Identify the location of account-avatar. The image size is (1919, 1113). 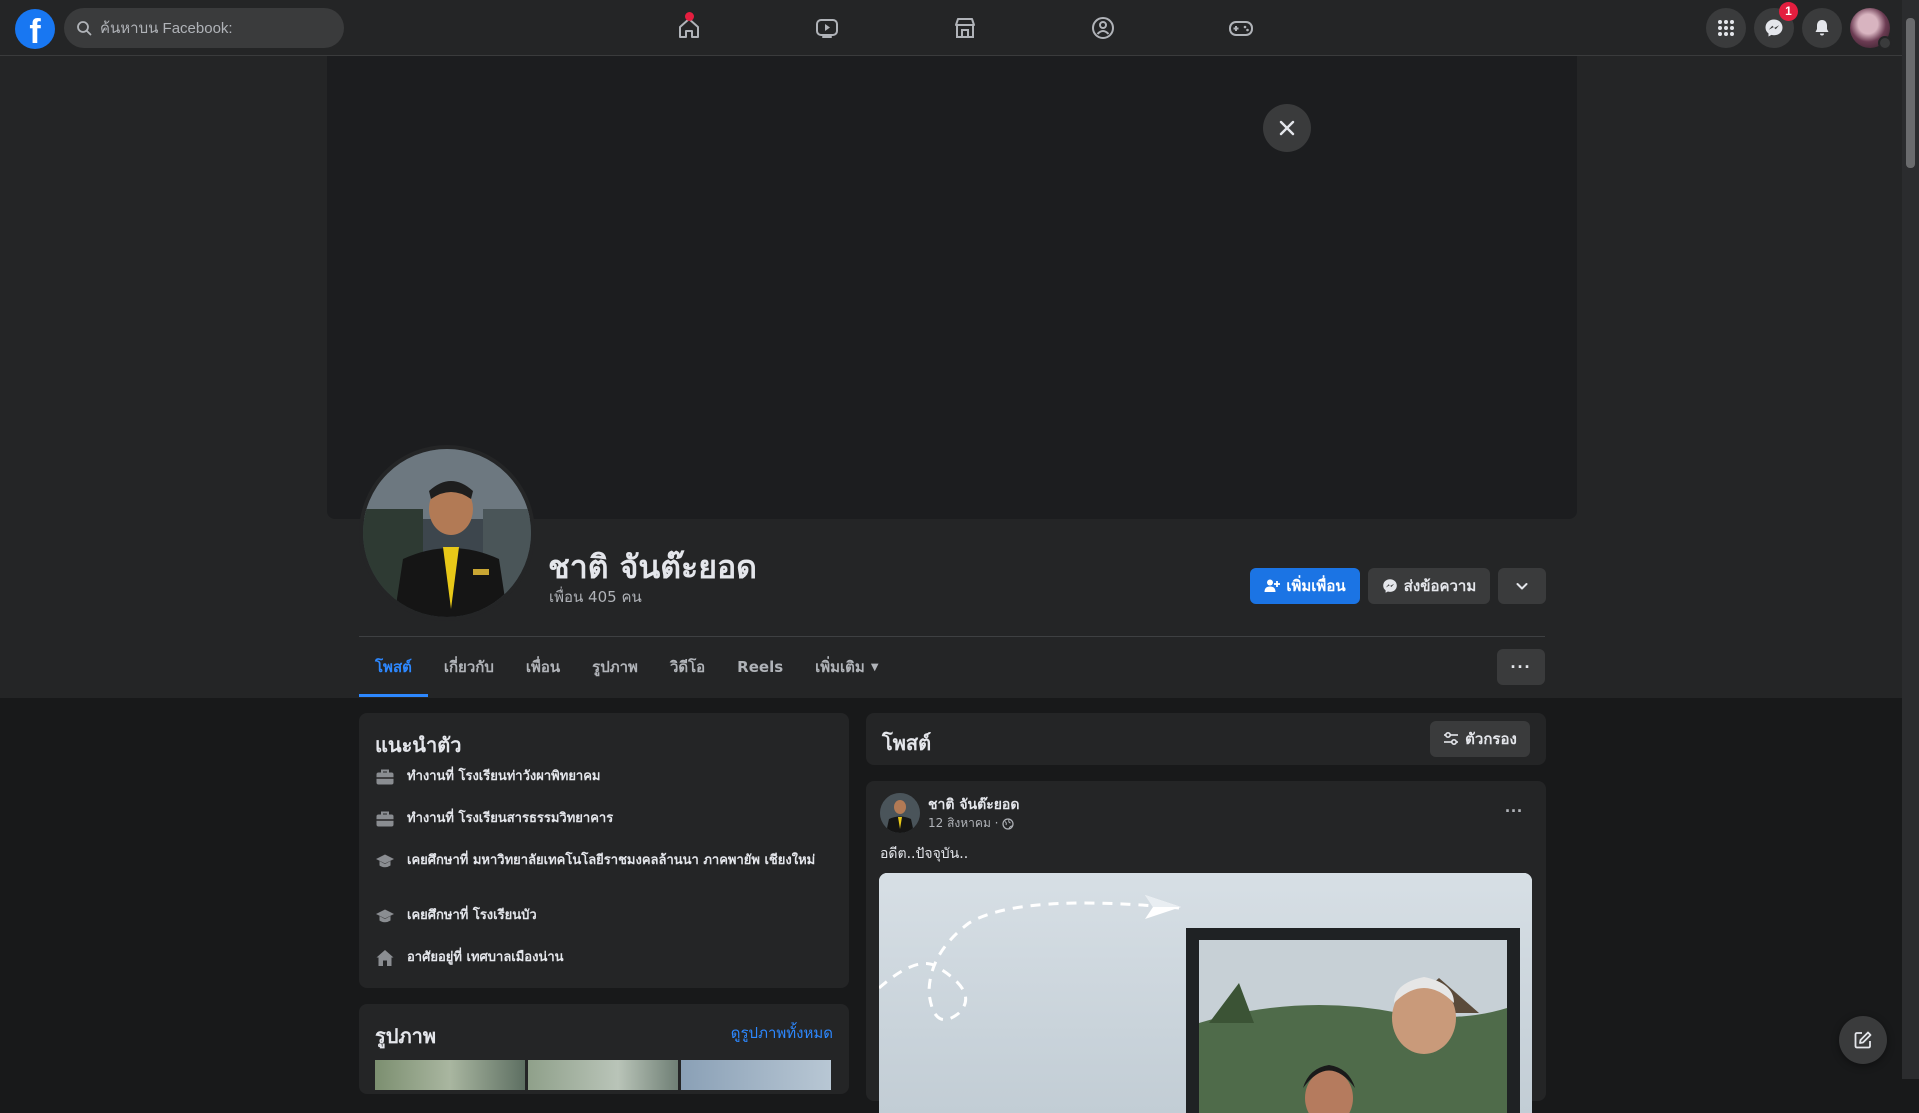
(1871, 29).